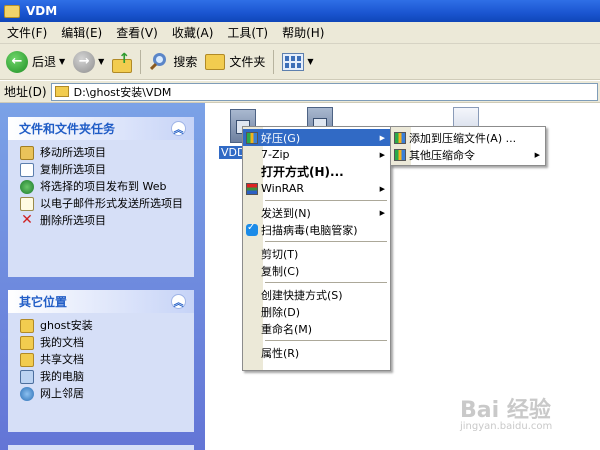 This screenshot has height=450, width=600. What do you see at coordinates (382, 212) in the screenshot?
I see `submenu-arrow-icon: ▶` at bounding box center [382, 212].